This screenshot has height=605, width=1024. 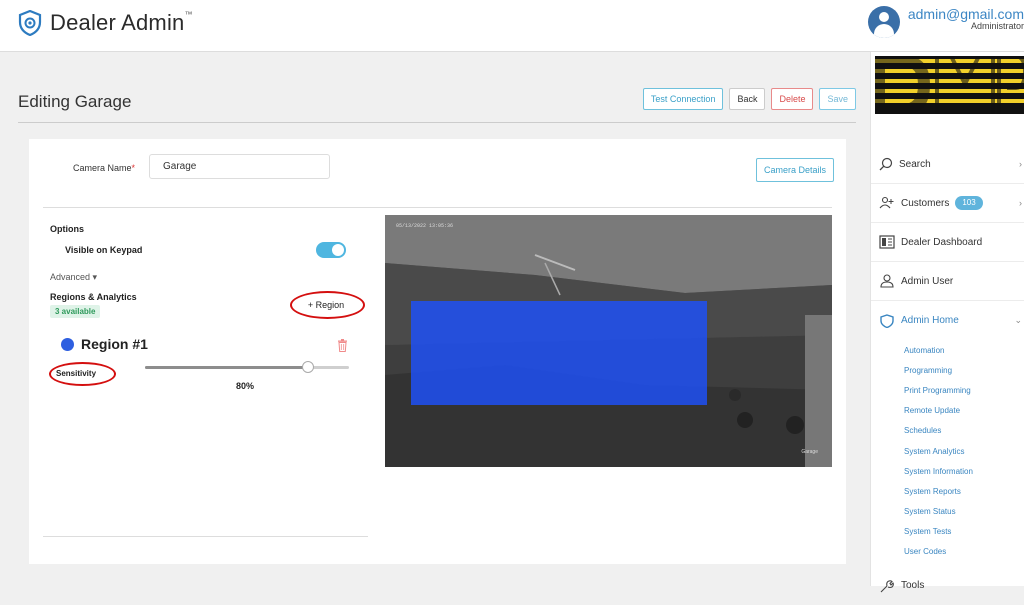 I want to click on regions-available-badge: 3 available, so click(x=75, y=311).